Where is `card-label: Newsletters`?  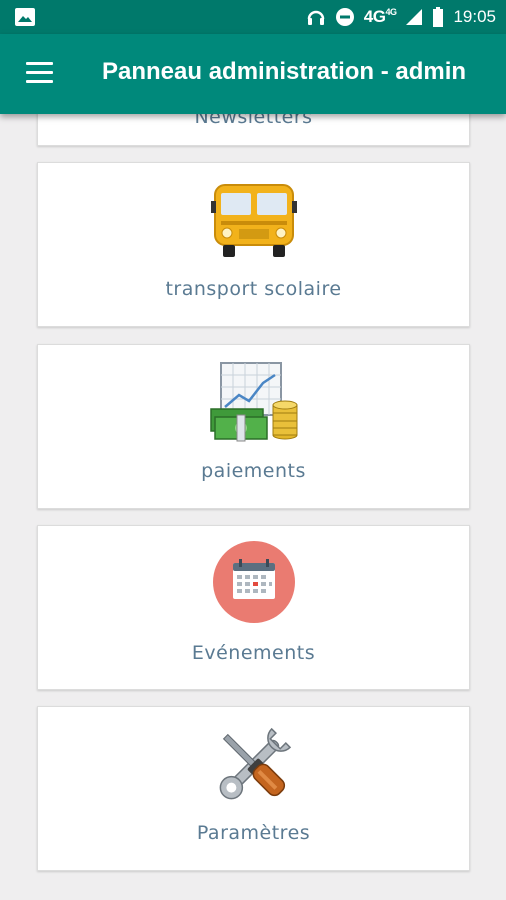 card-label: Newsletters is located at coordinates (253, 121).